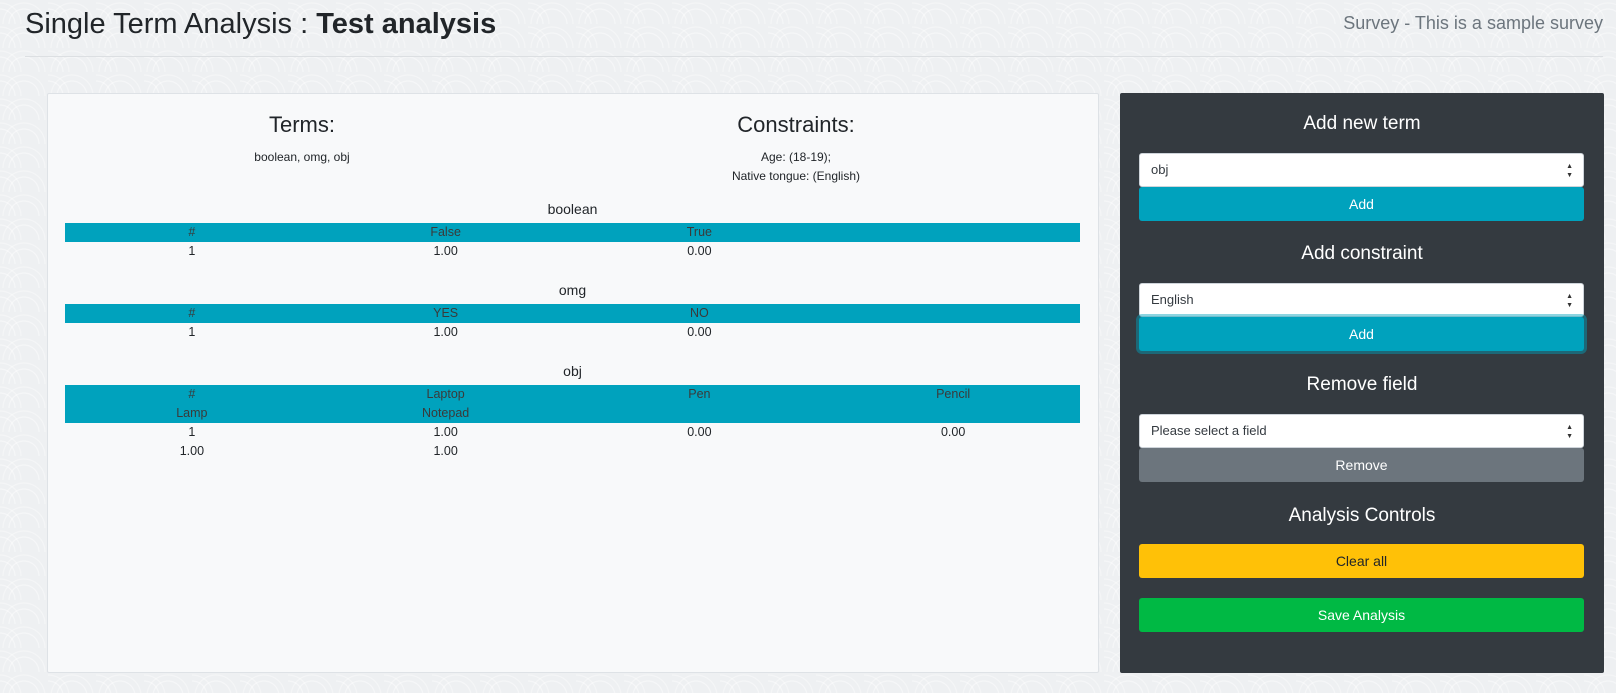  Describe the element at coordinates (192, 413) in the screenshot. I see `column-header: Lamp` at that location.